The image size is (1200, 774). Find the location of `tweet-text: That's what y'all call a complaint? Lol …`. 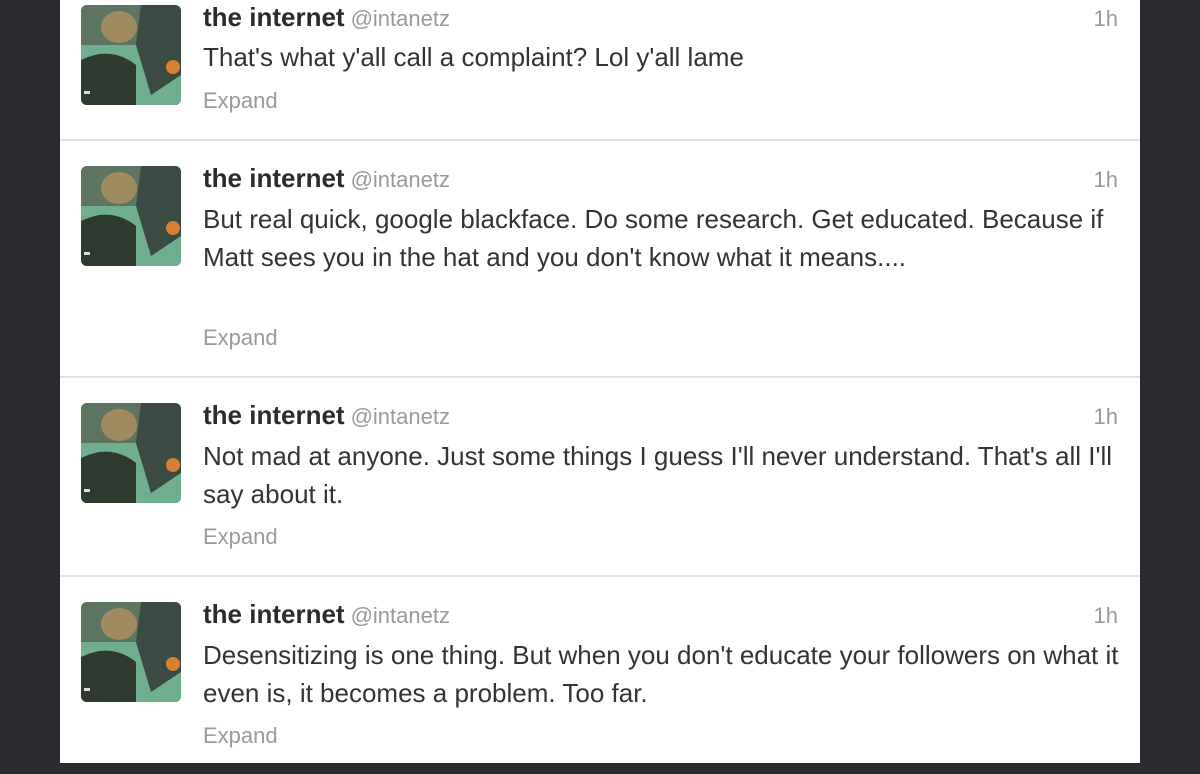

tweet-text: That's what y'all call a complaint? Lol … is located at coordinates (473, 57).